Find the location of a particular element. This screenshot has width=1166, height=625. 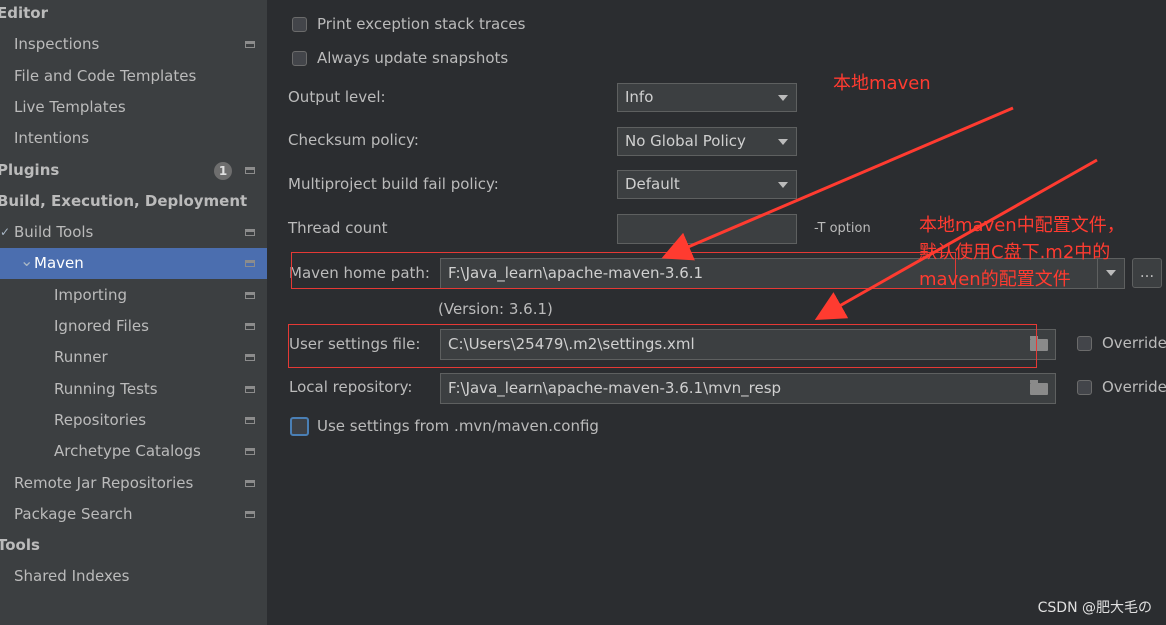

always-update-label: Always update snapshots is located at coordinates (413, 58).